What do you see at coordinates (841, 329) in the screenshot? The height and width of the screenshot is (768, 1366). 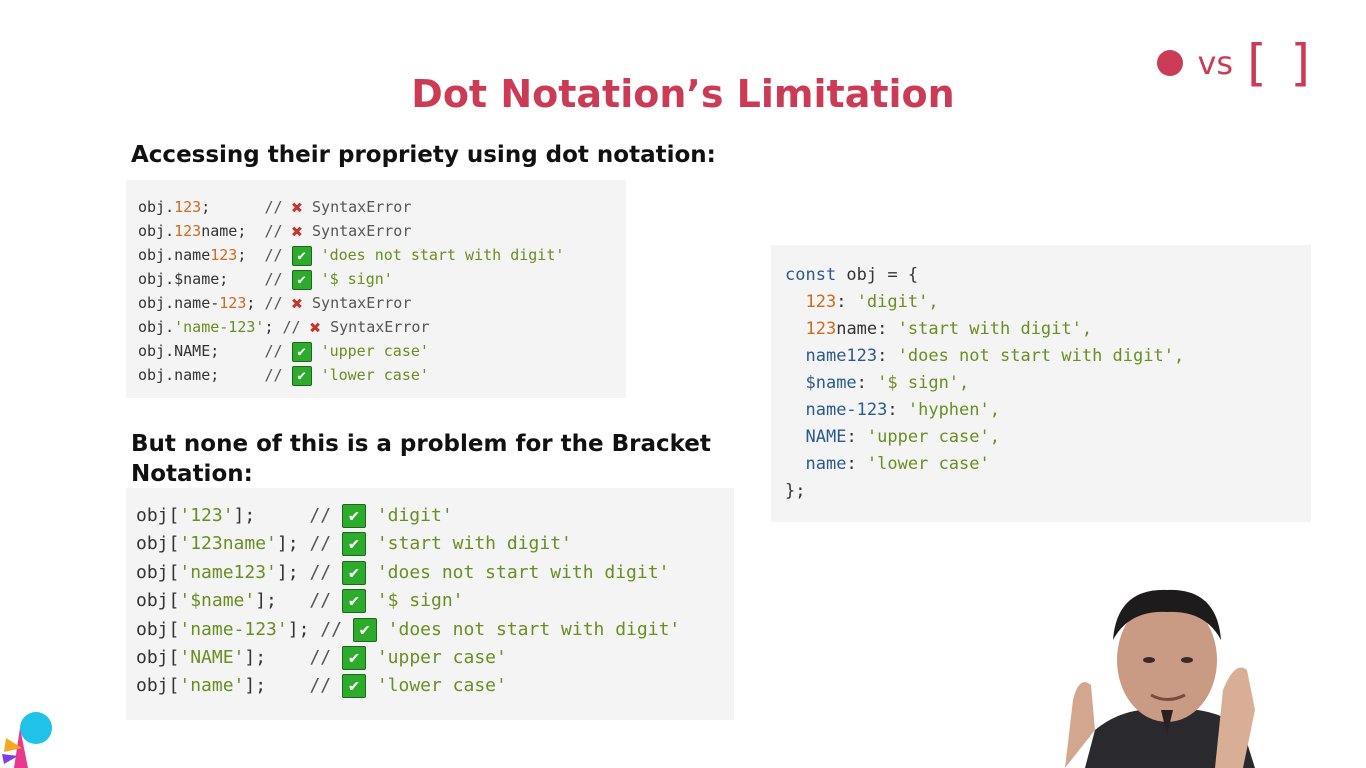 I see `property-key: 123name` at bounding box center [841, 329].